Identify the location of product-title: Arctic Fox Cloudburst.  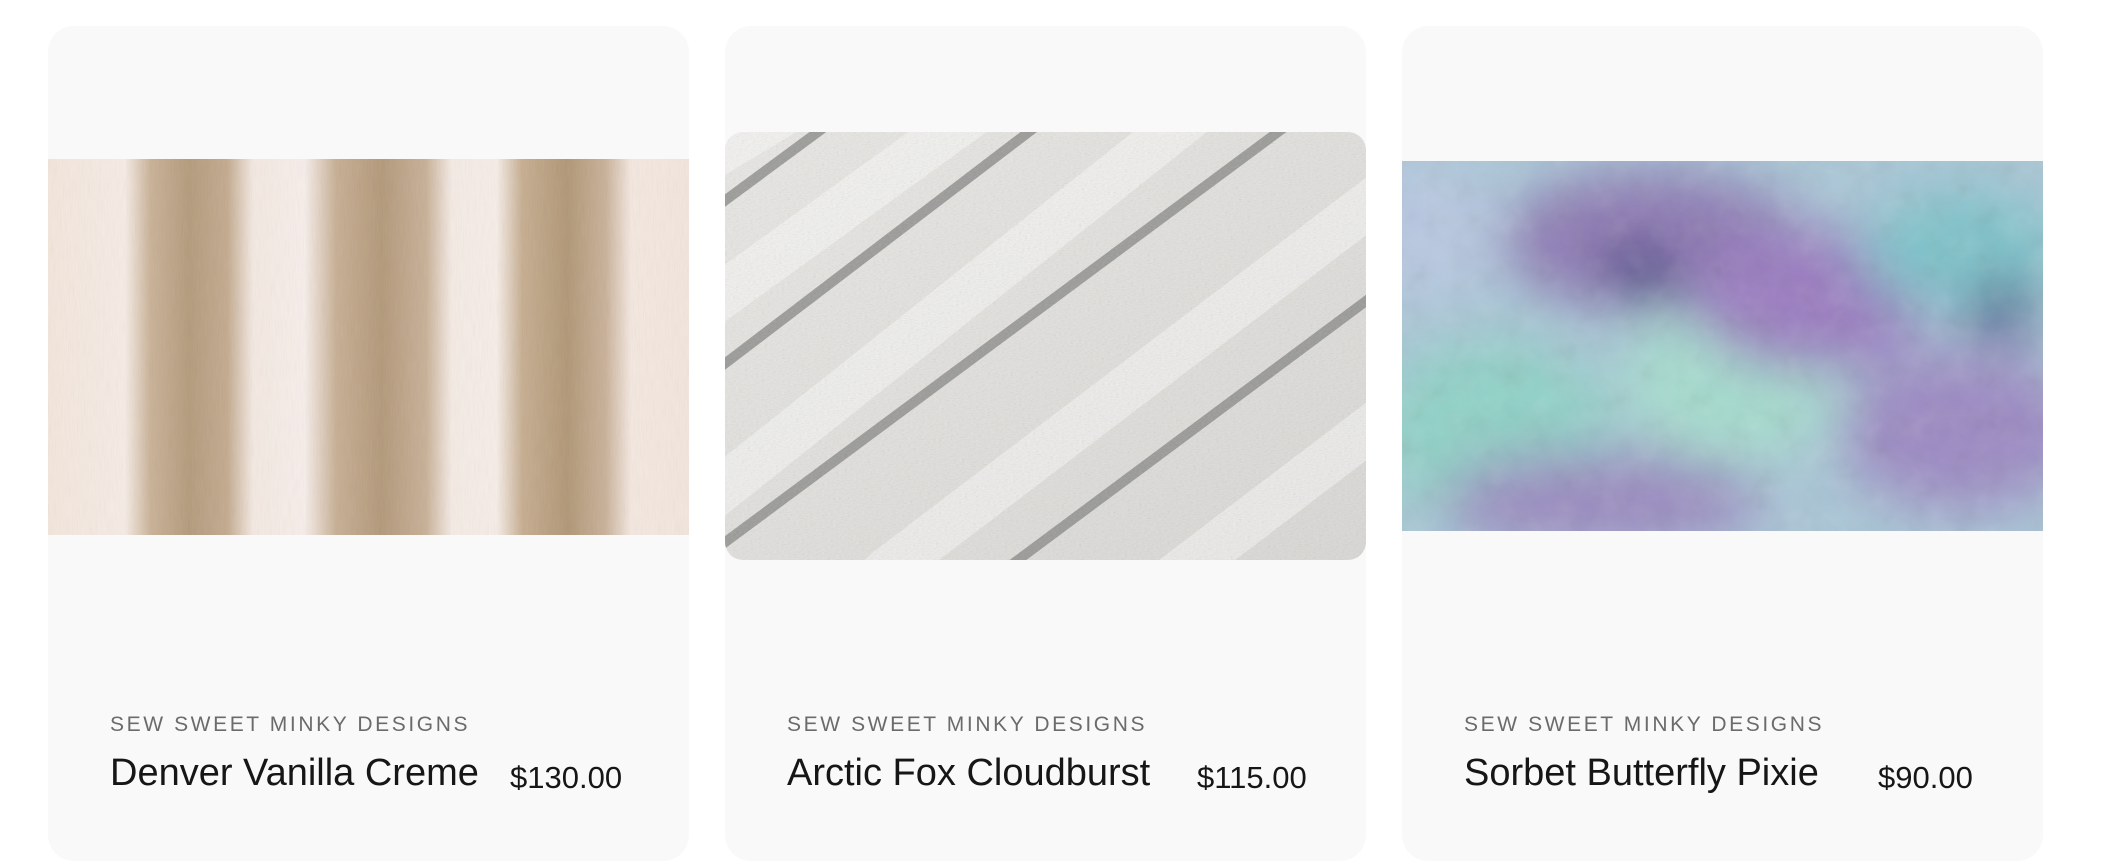
(968, 773).